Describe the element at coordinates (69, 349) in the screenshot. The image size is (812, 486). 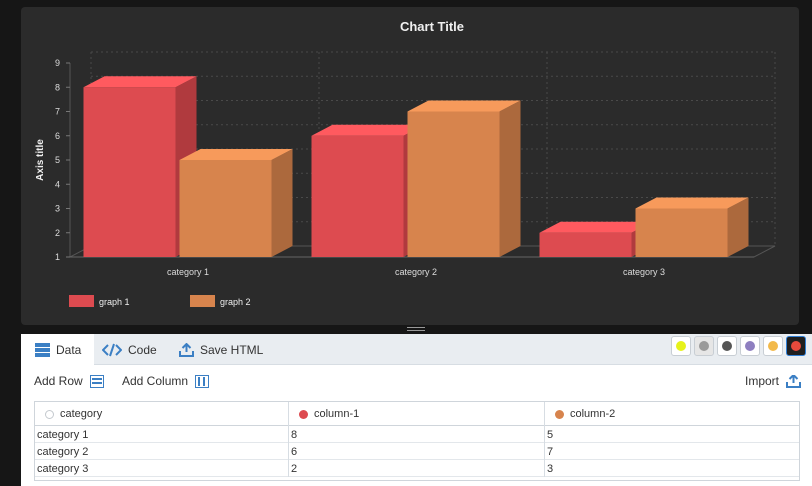
I see `tab-data-label: Data` at that location.